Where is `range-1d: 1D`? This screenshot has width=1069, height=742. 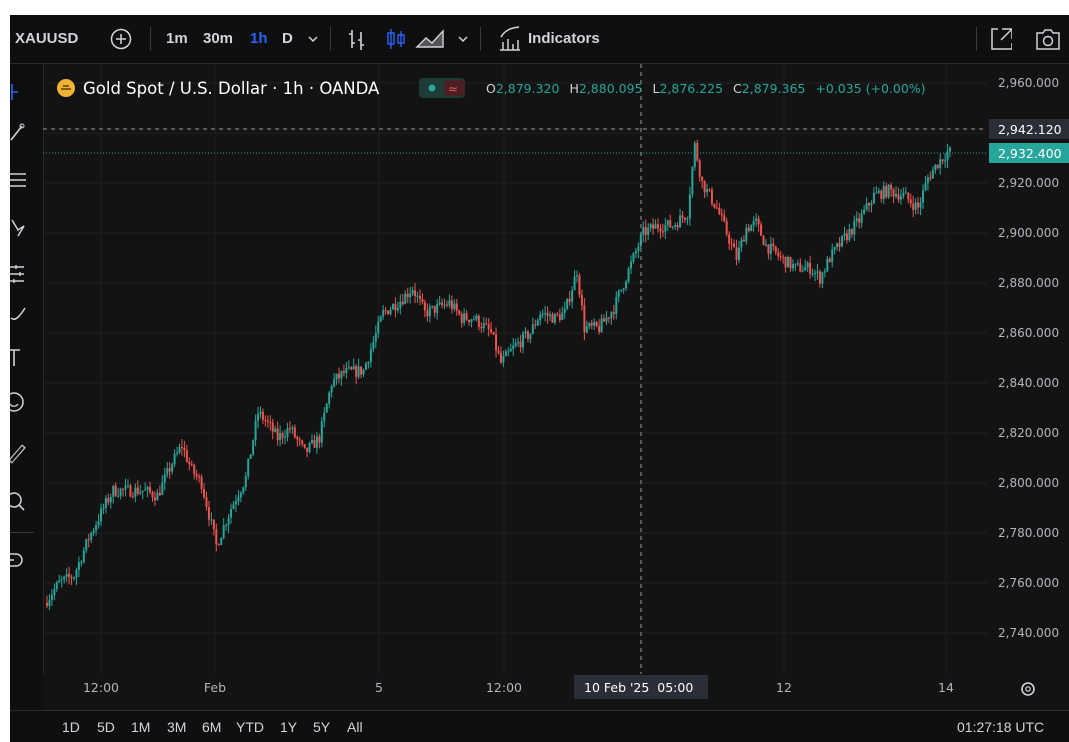 range-1d: 1D is located at coordinates (71, 726).